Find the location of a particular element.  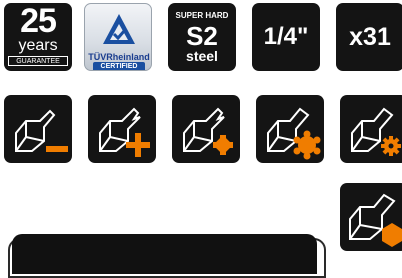

bit-type-tamper-torx is located at coordinates (371, 129).